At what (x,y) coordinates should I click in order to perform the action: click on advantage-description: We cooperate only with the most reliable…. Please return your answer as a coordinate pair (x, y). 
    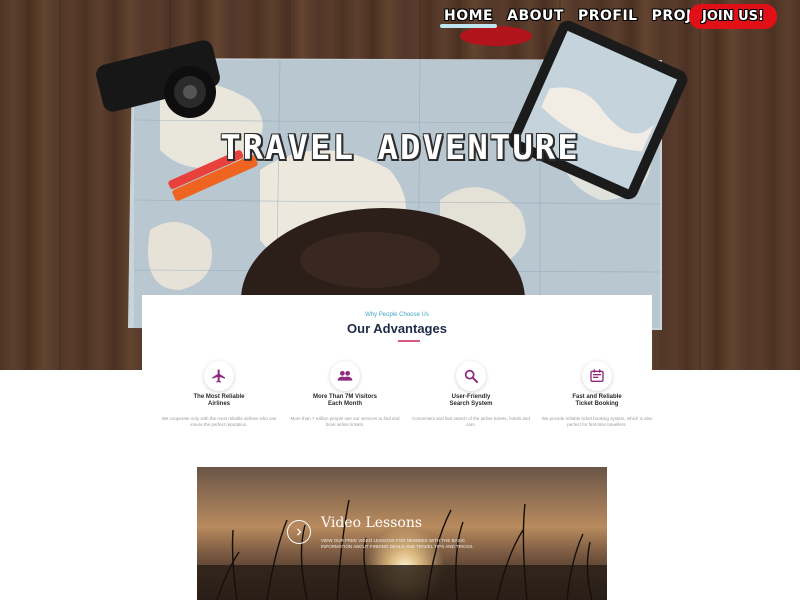
    Looking at the image, I should click on (219, 421).